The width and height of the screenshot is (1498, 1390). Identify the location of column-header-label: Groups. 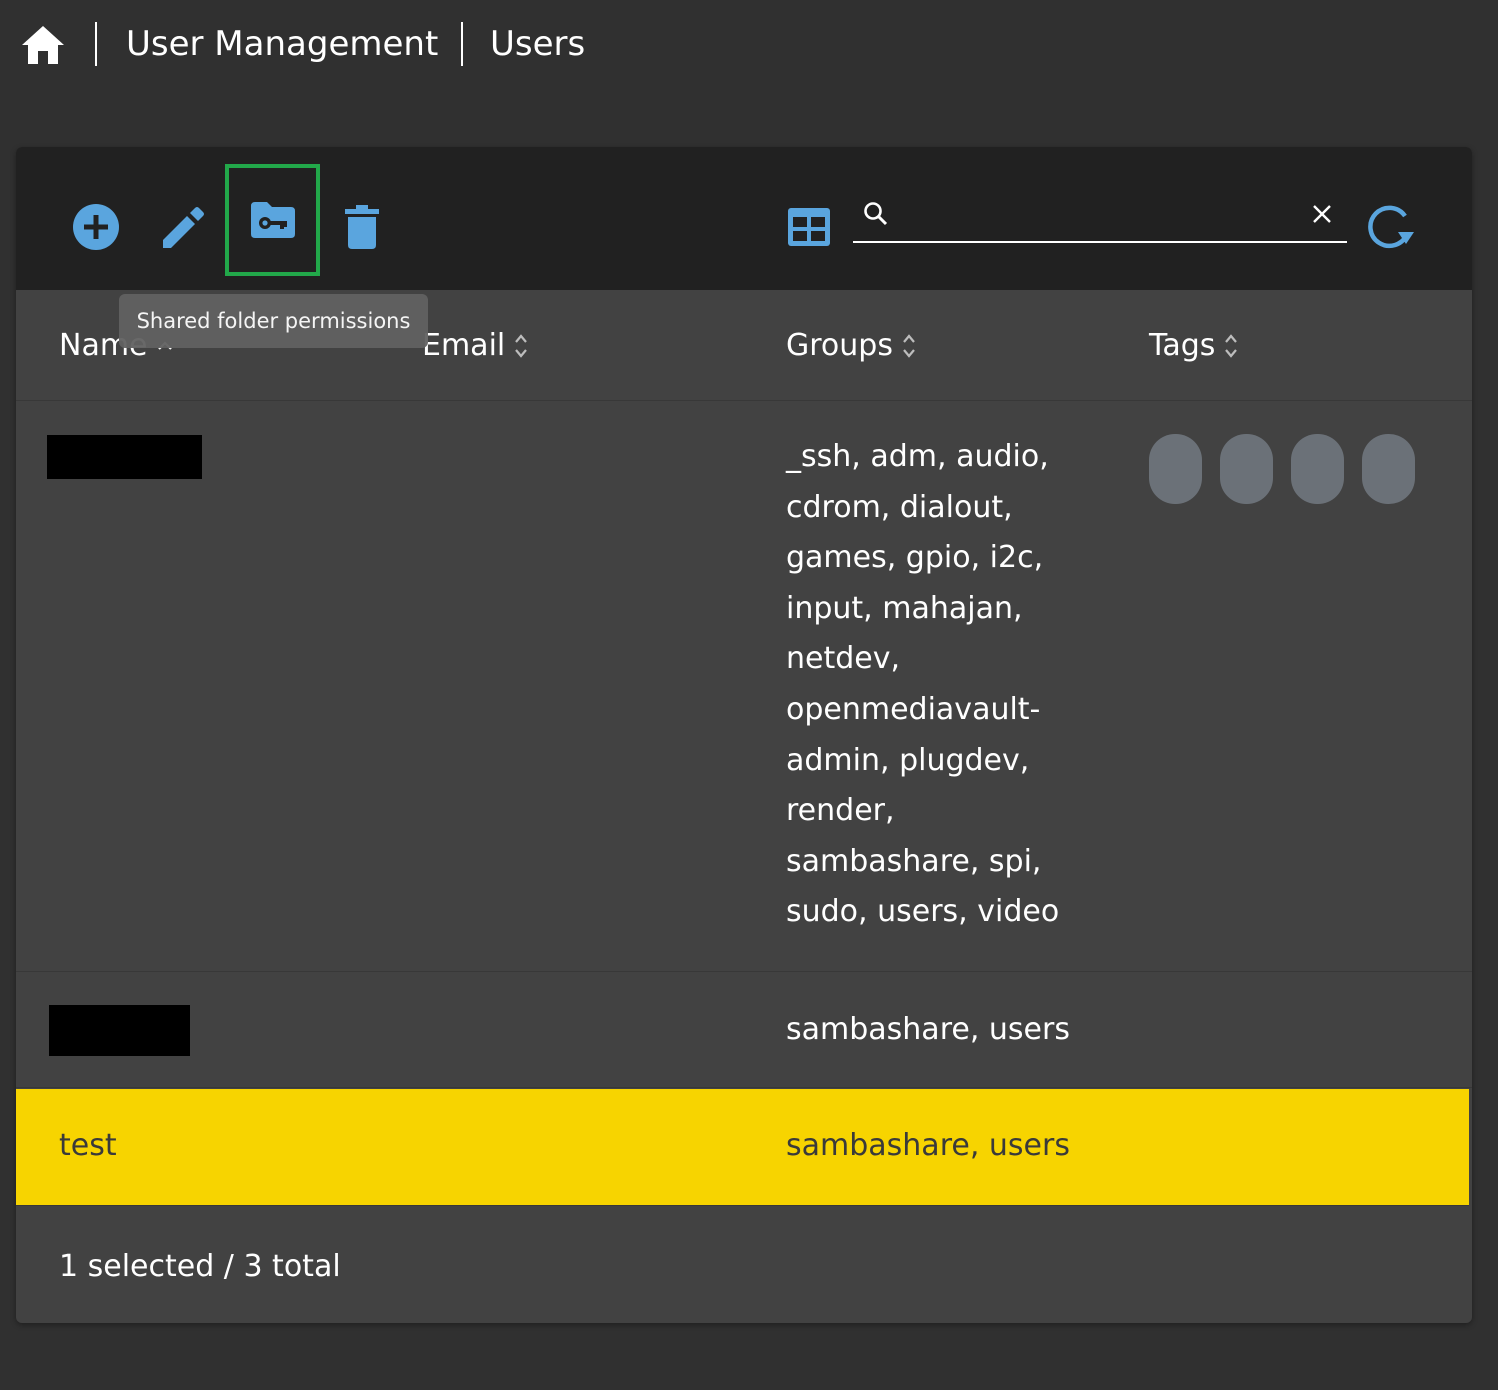
(839, 345).